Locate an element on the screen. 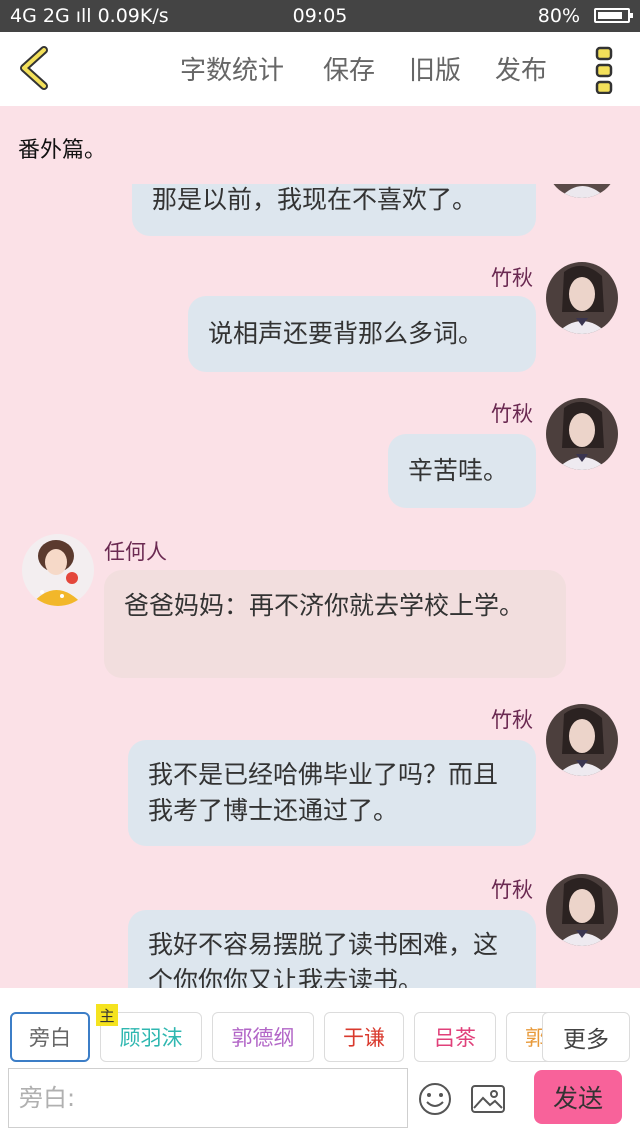 Image resolution: width=640 pixels, height=1138 pixels. character-chip: 旁白 is located at coordinates (50, 1037).